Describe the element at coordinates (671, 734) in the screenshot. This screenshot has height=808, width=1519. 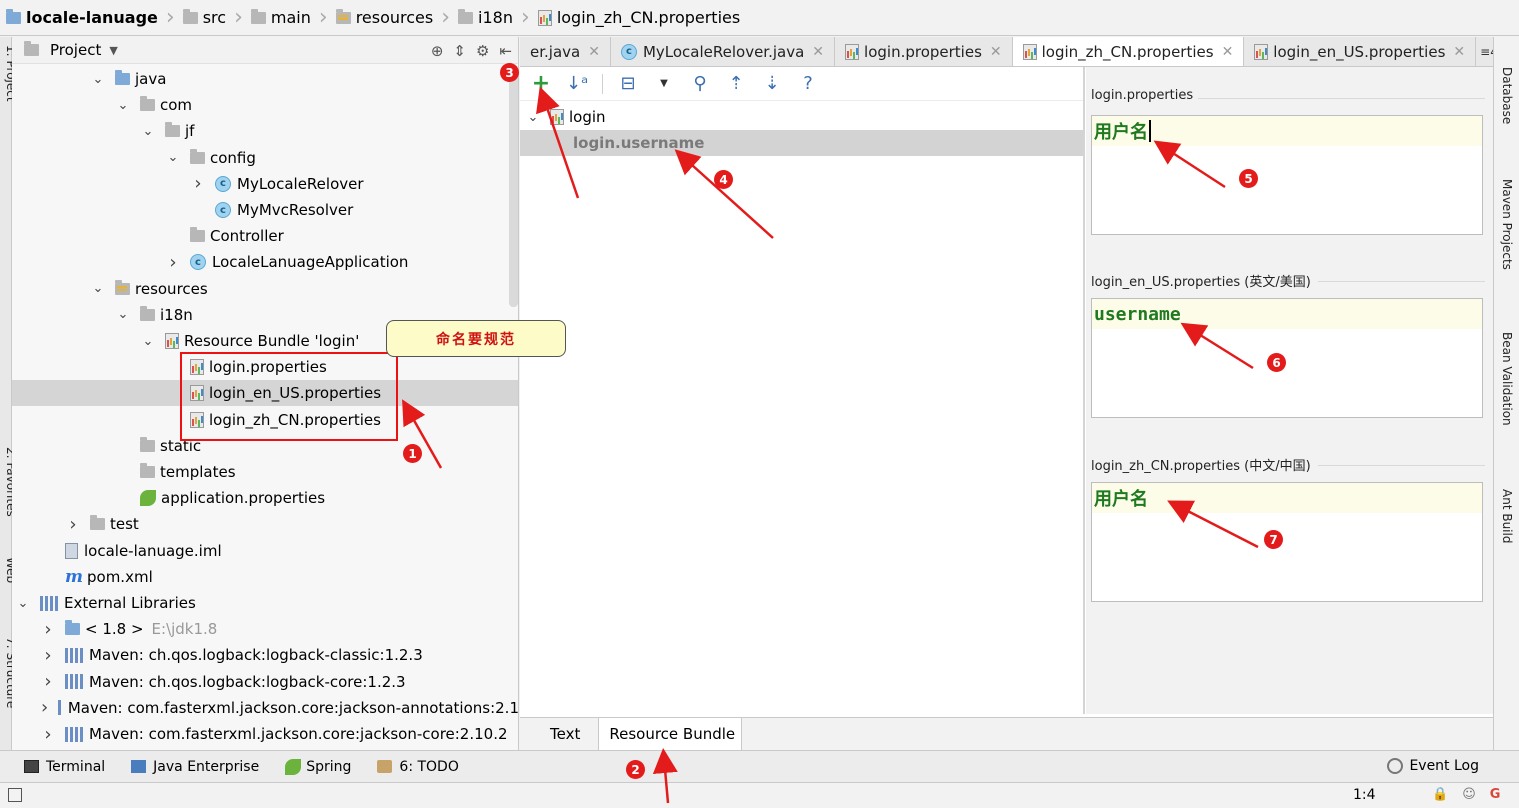
I see `tab-resource-bundle: Resource Bundle` at that location.